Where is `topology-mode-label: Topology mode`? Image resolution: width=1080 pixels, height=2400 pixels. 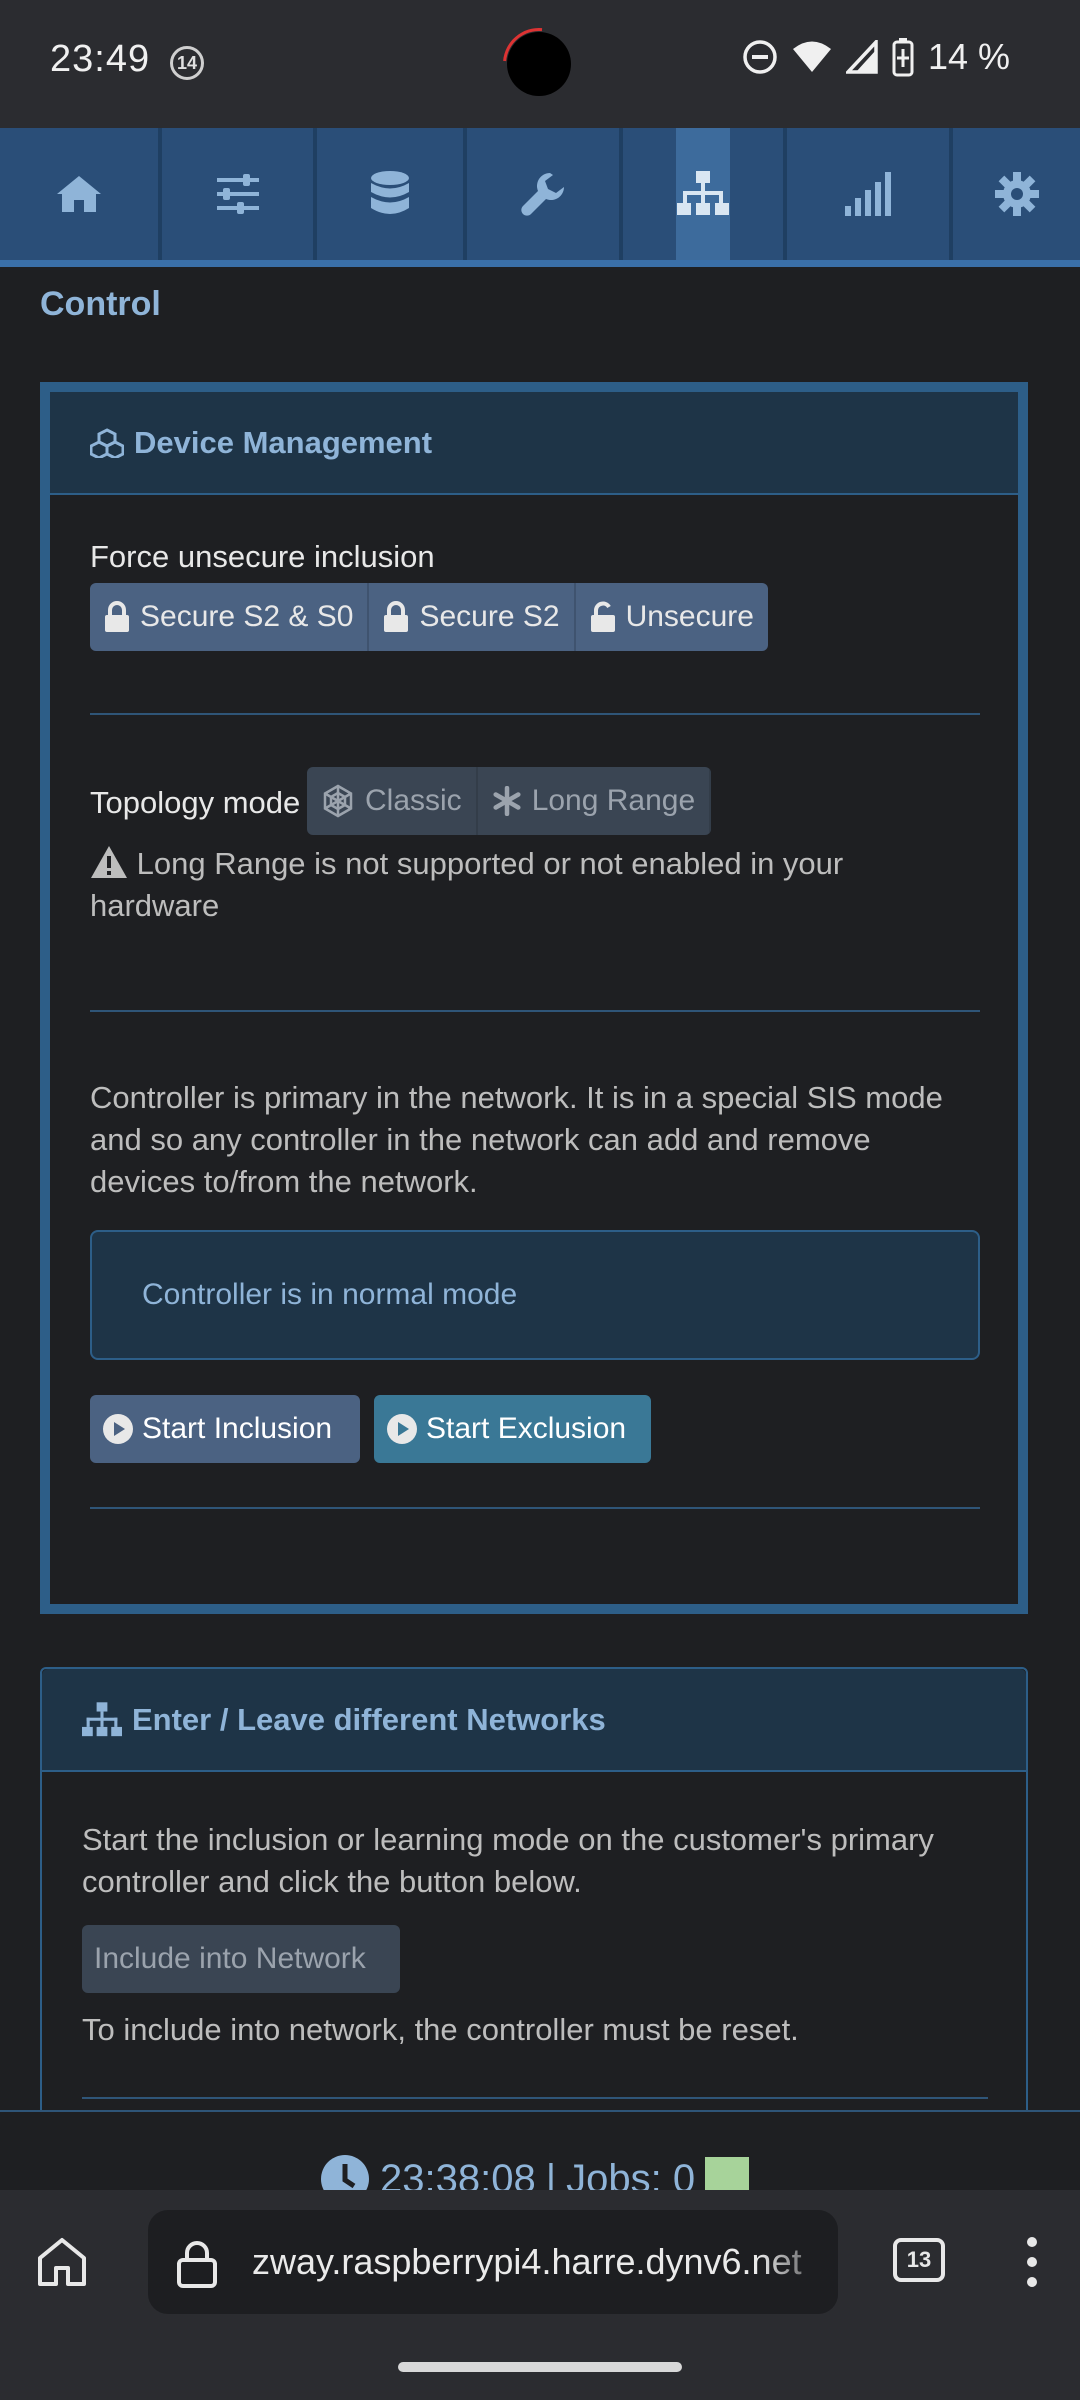 topology-mode-label: Topology mode is located at coordinates (195, 802).